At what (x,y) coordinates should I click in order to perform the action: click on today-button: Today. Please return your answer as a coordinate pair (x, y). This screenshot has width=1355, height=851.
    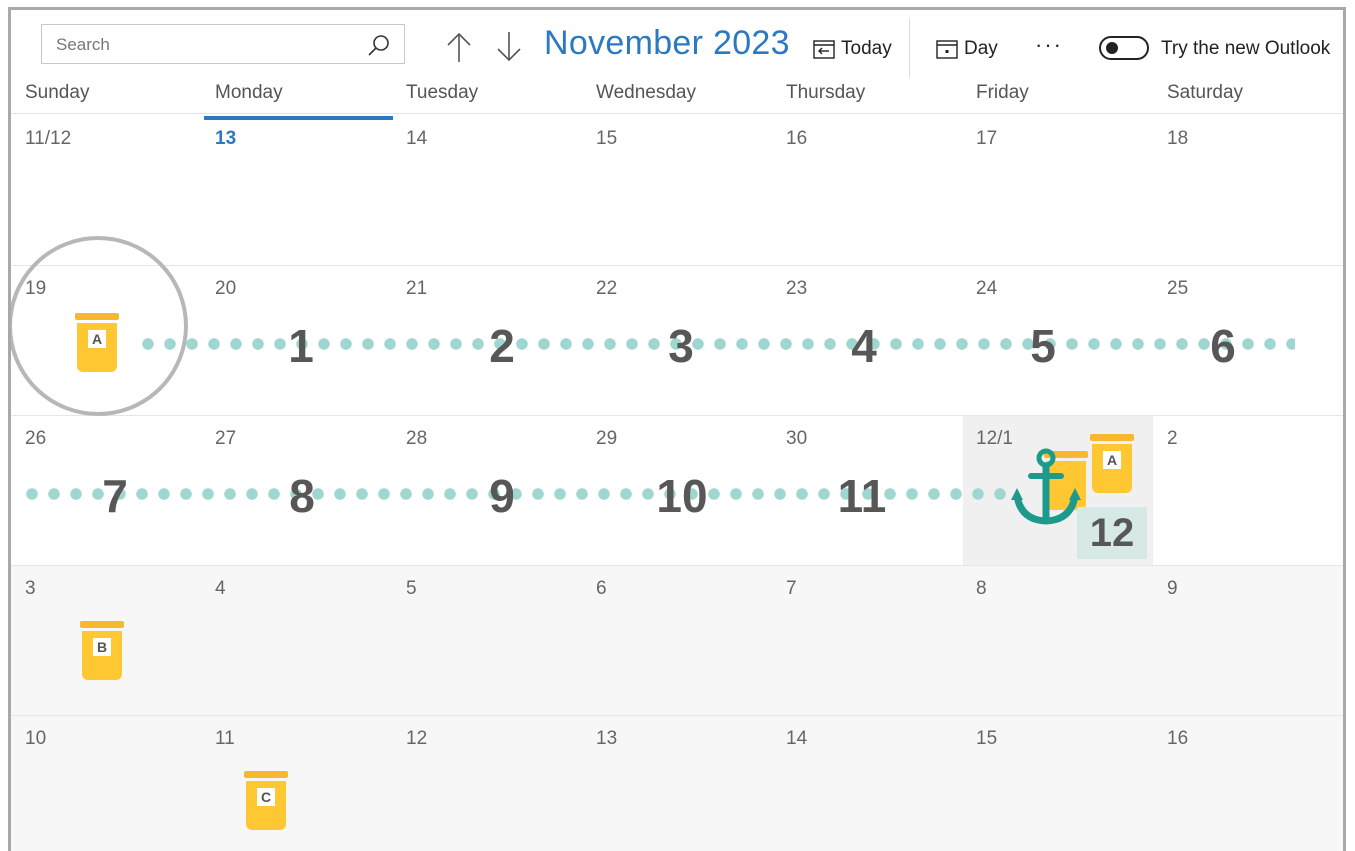
    Looking at the image, I should click on (852, 49).